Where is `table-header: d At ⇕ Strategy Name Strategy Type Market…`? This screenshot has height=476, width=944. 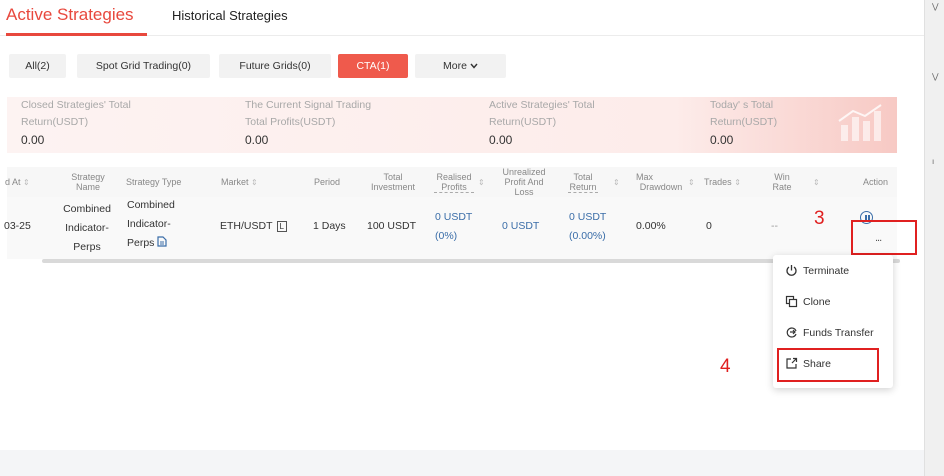 table-header: d At ⇕ Strategy Name Strategy Type Market… is located at coordinates (451, 182).